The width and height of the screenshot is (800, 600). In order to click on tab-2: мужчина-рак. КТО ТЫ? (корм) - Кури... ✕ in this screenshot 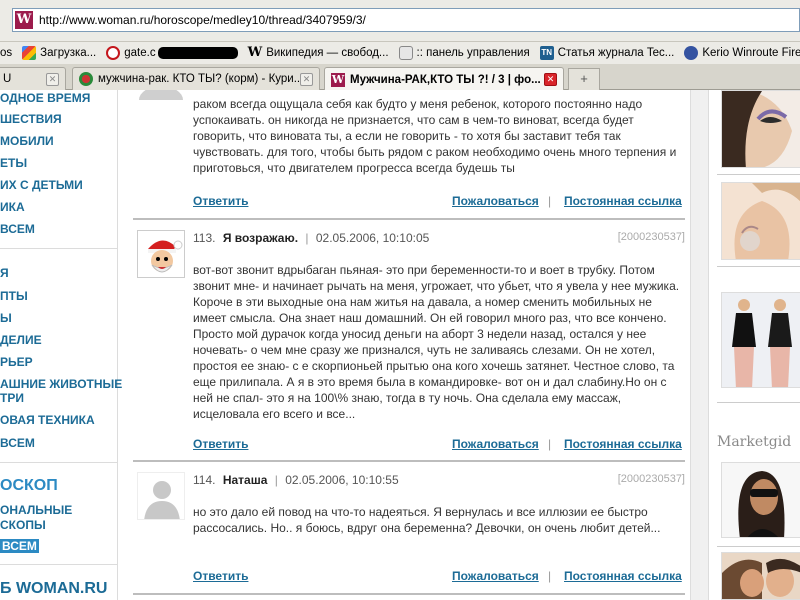, I will do `click(196, 78)`.